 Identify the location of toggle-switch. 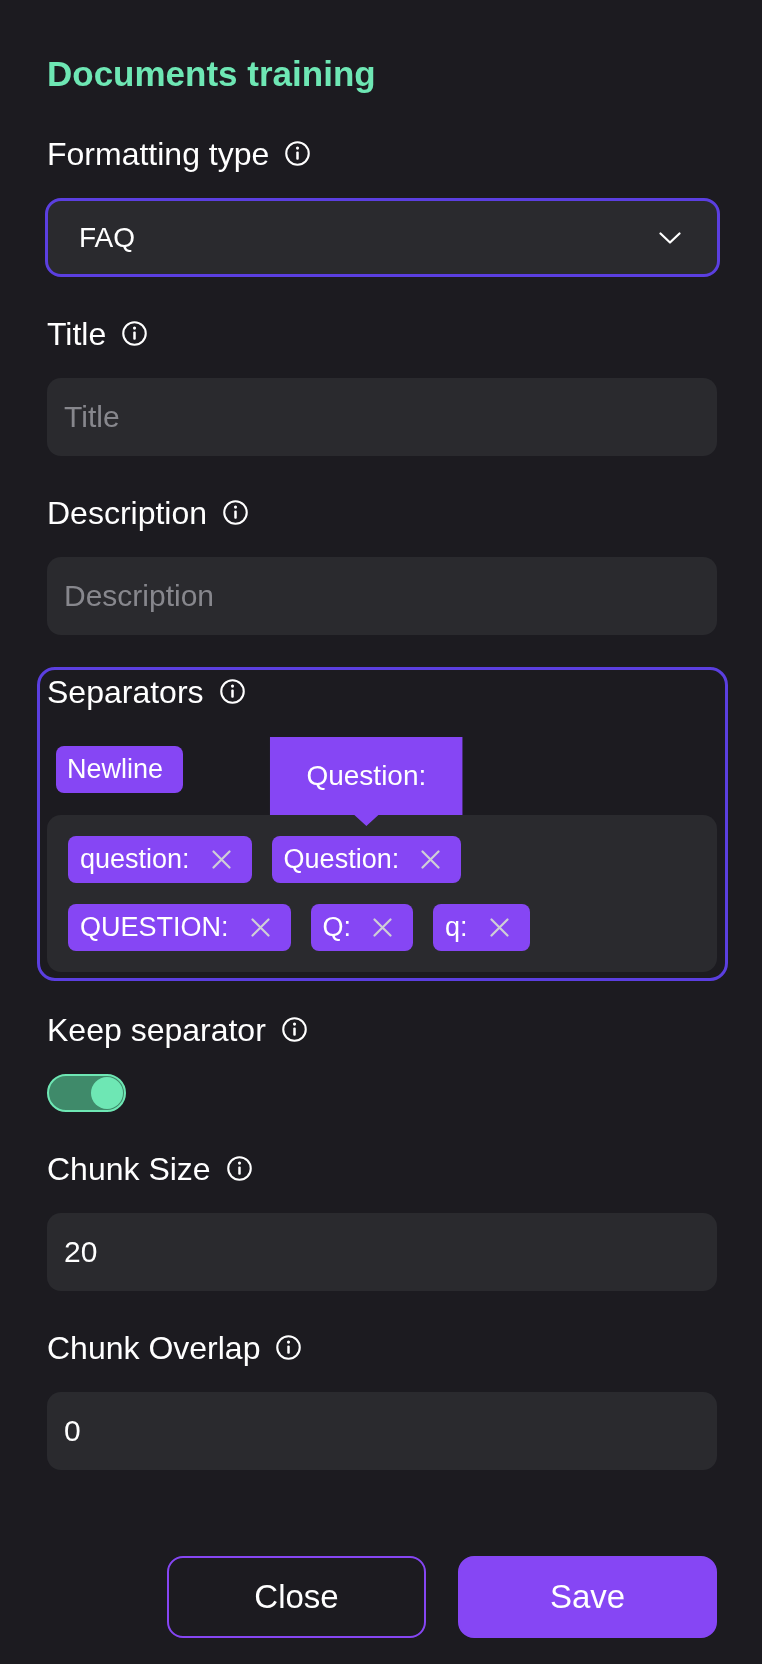
(86, 1093).